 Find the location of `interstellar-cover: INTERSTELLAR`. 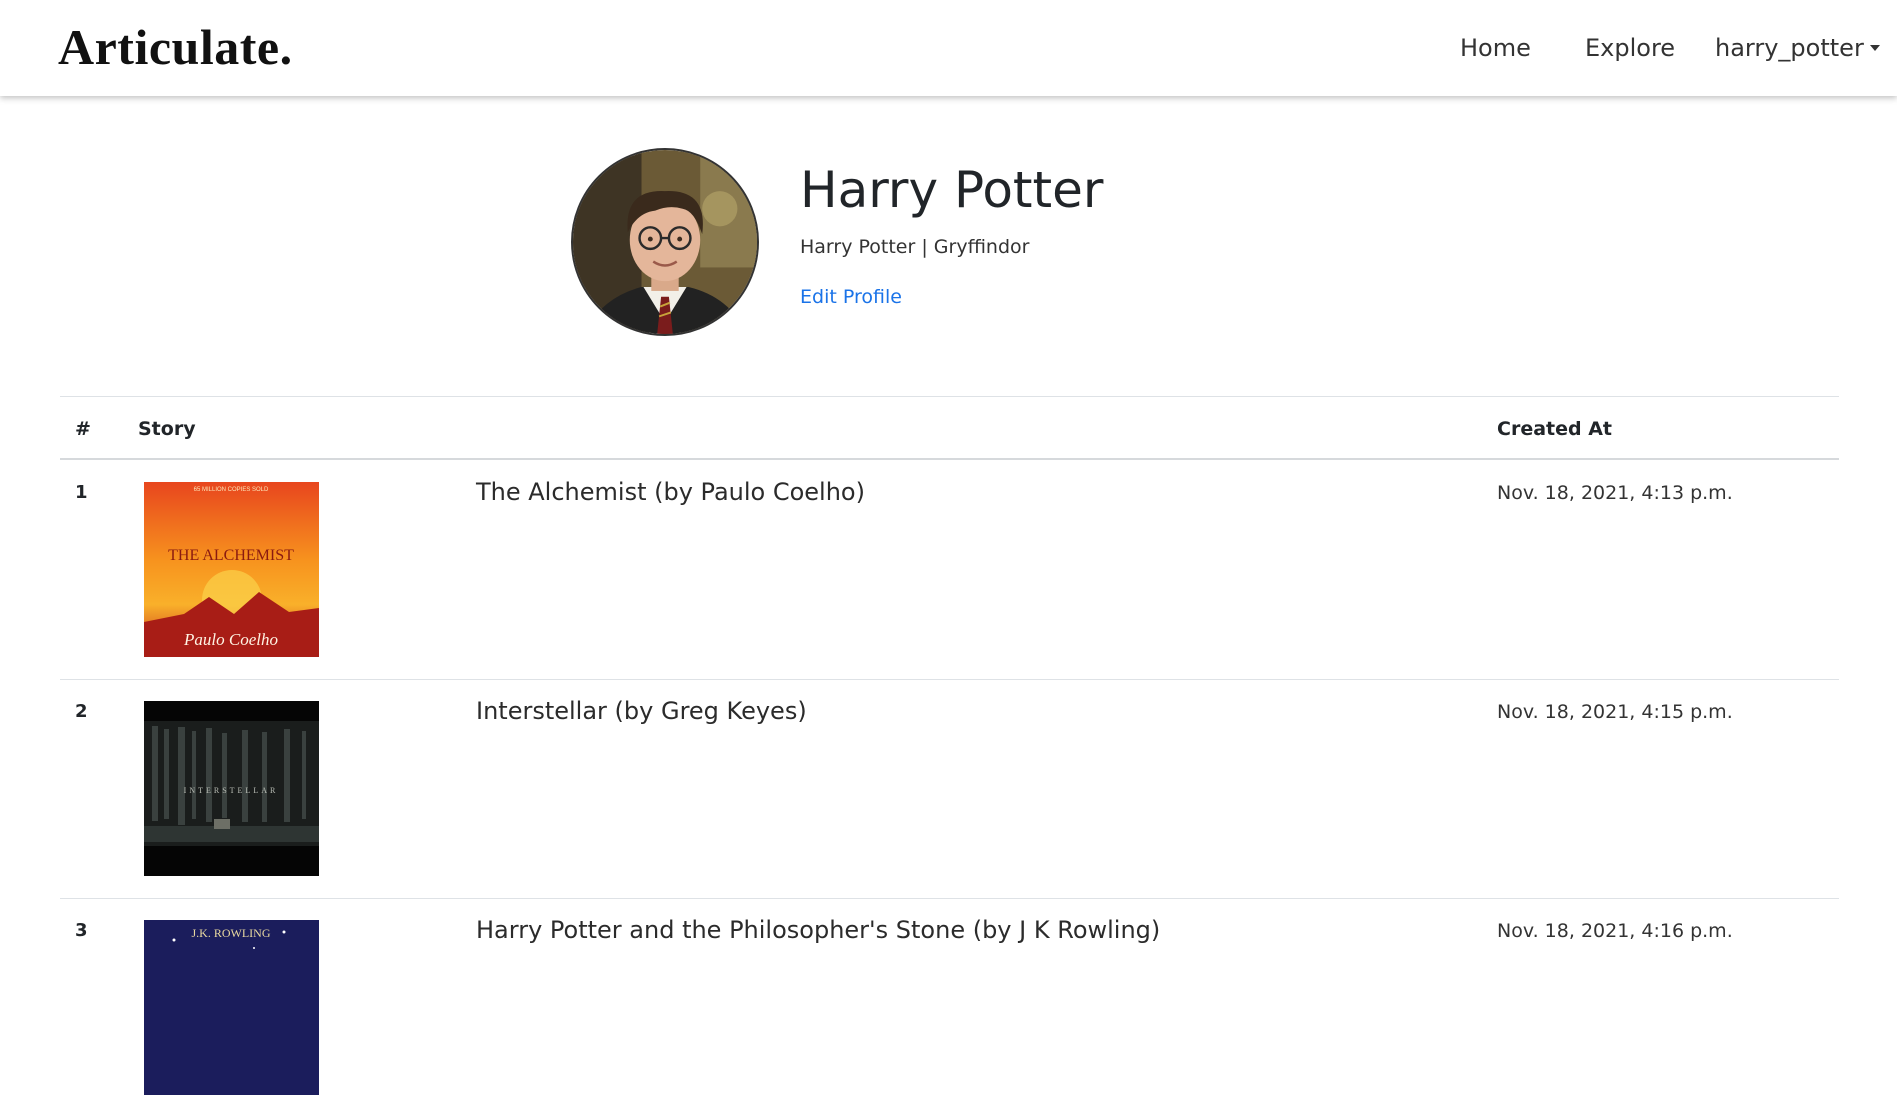

interstellar-cover: INTERSTELLAR is located at coordinates (231, 788).